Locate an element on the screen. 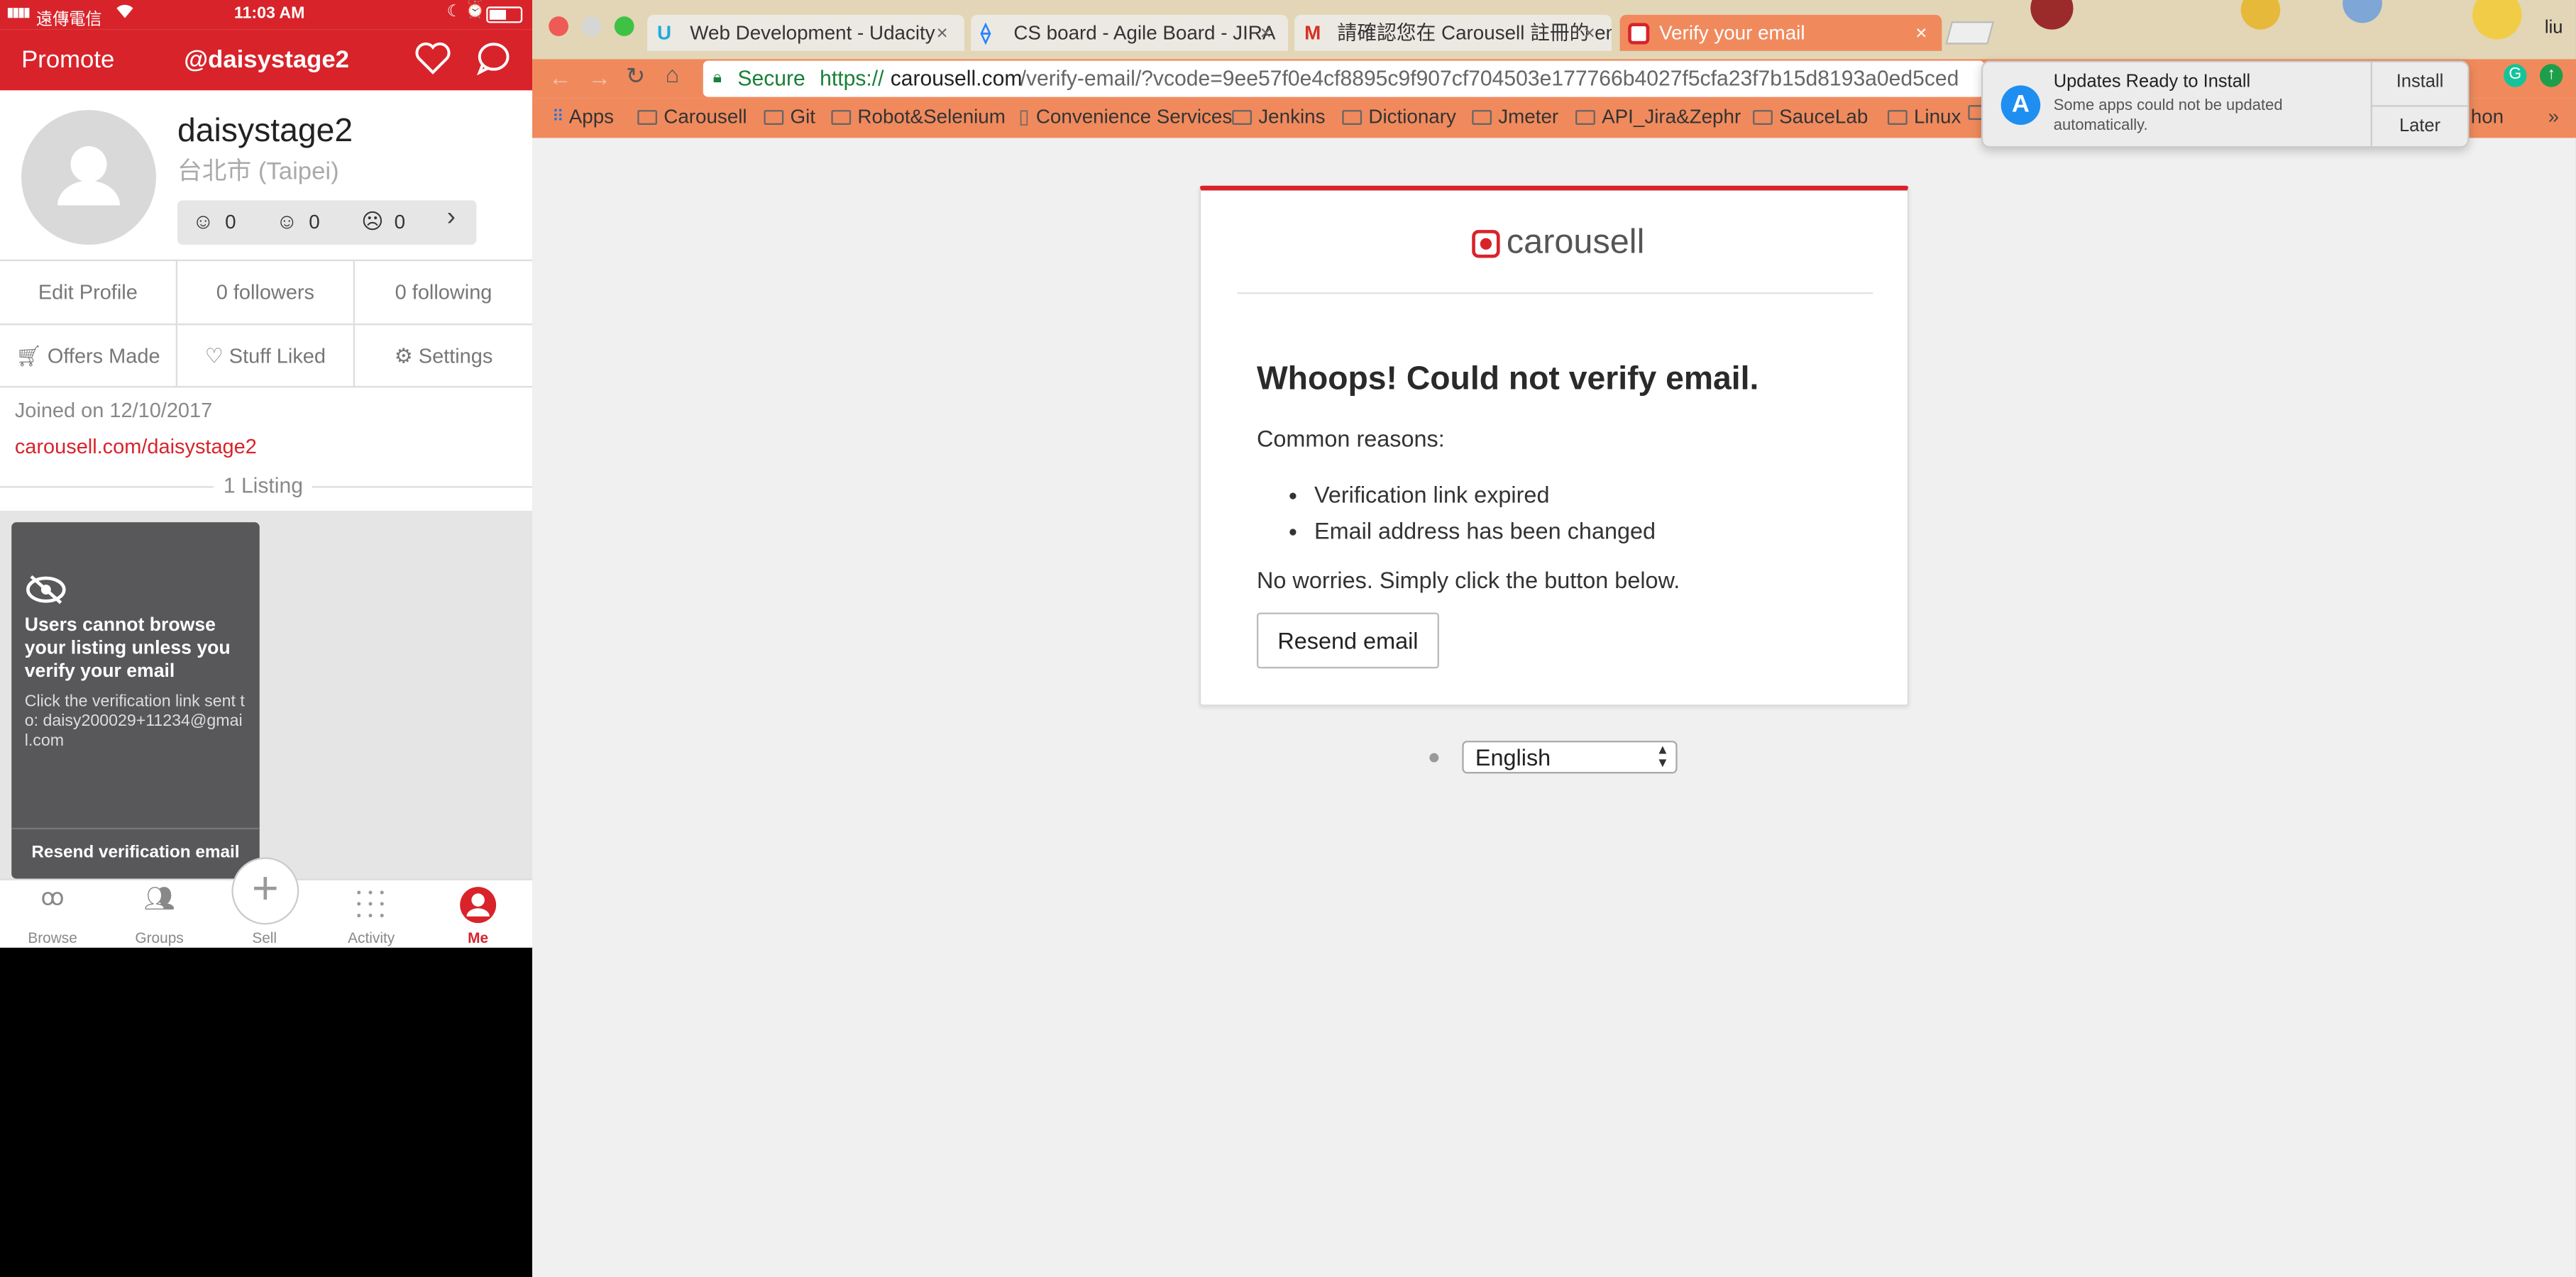  grid-dots-icon: • • • • • • • • • is located at coordinates (371, 904).